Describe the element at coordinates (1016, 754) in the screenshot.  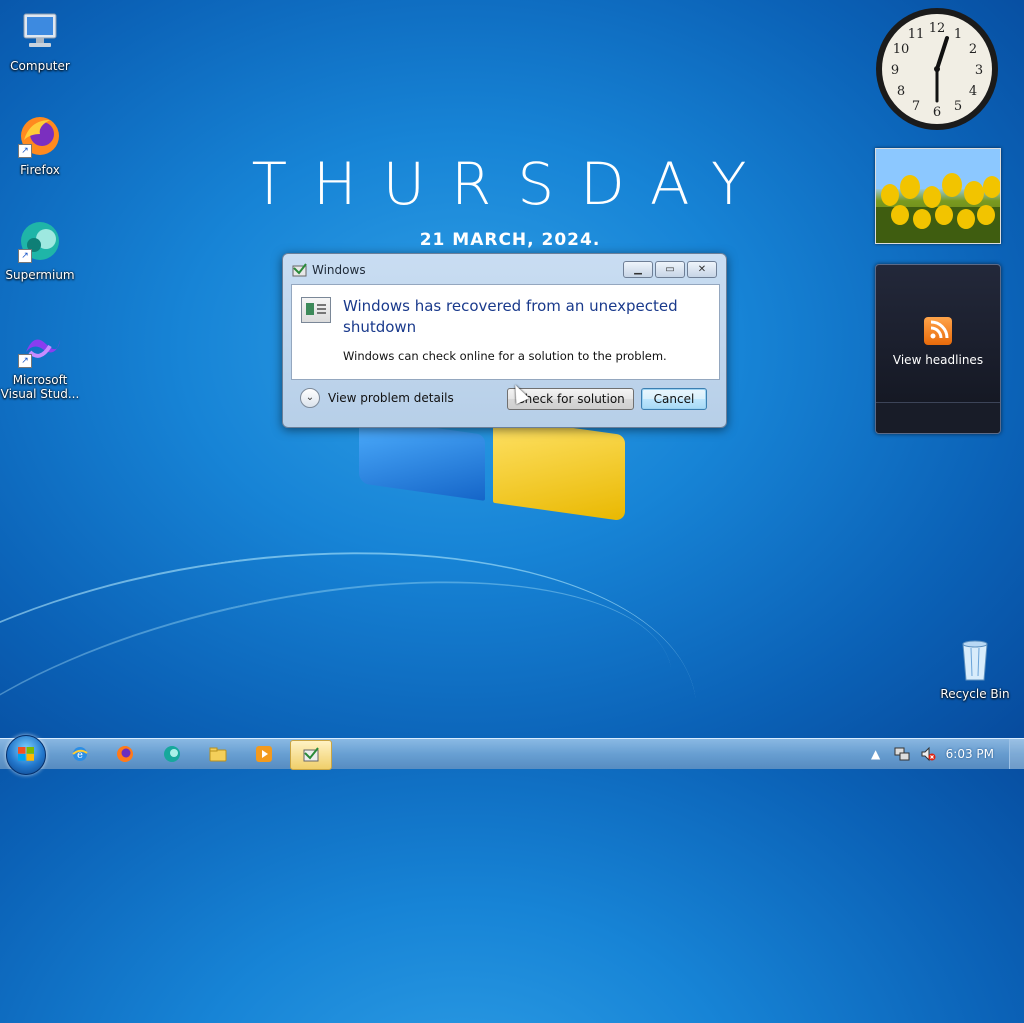
I see `show-desktop-button` at that location.